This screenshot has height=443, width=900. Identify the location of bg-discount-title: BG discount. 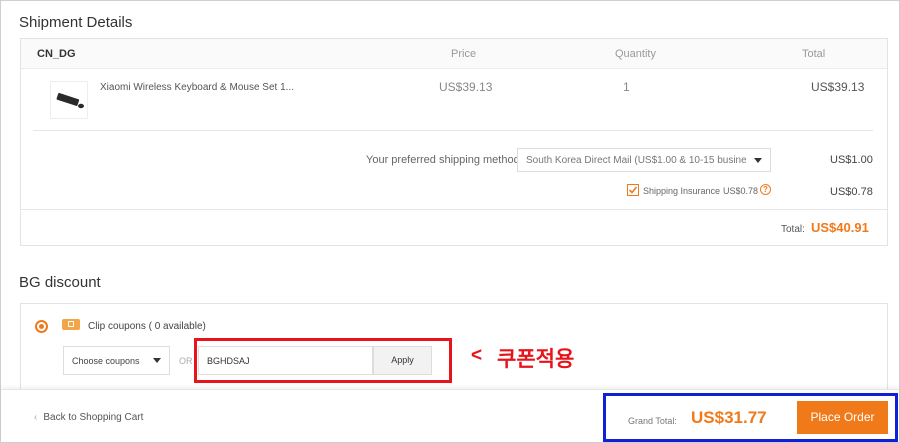
(60, 282).